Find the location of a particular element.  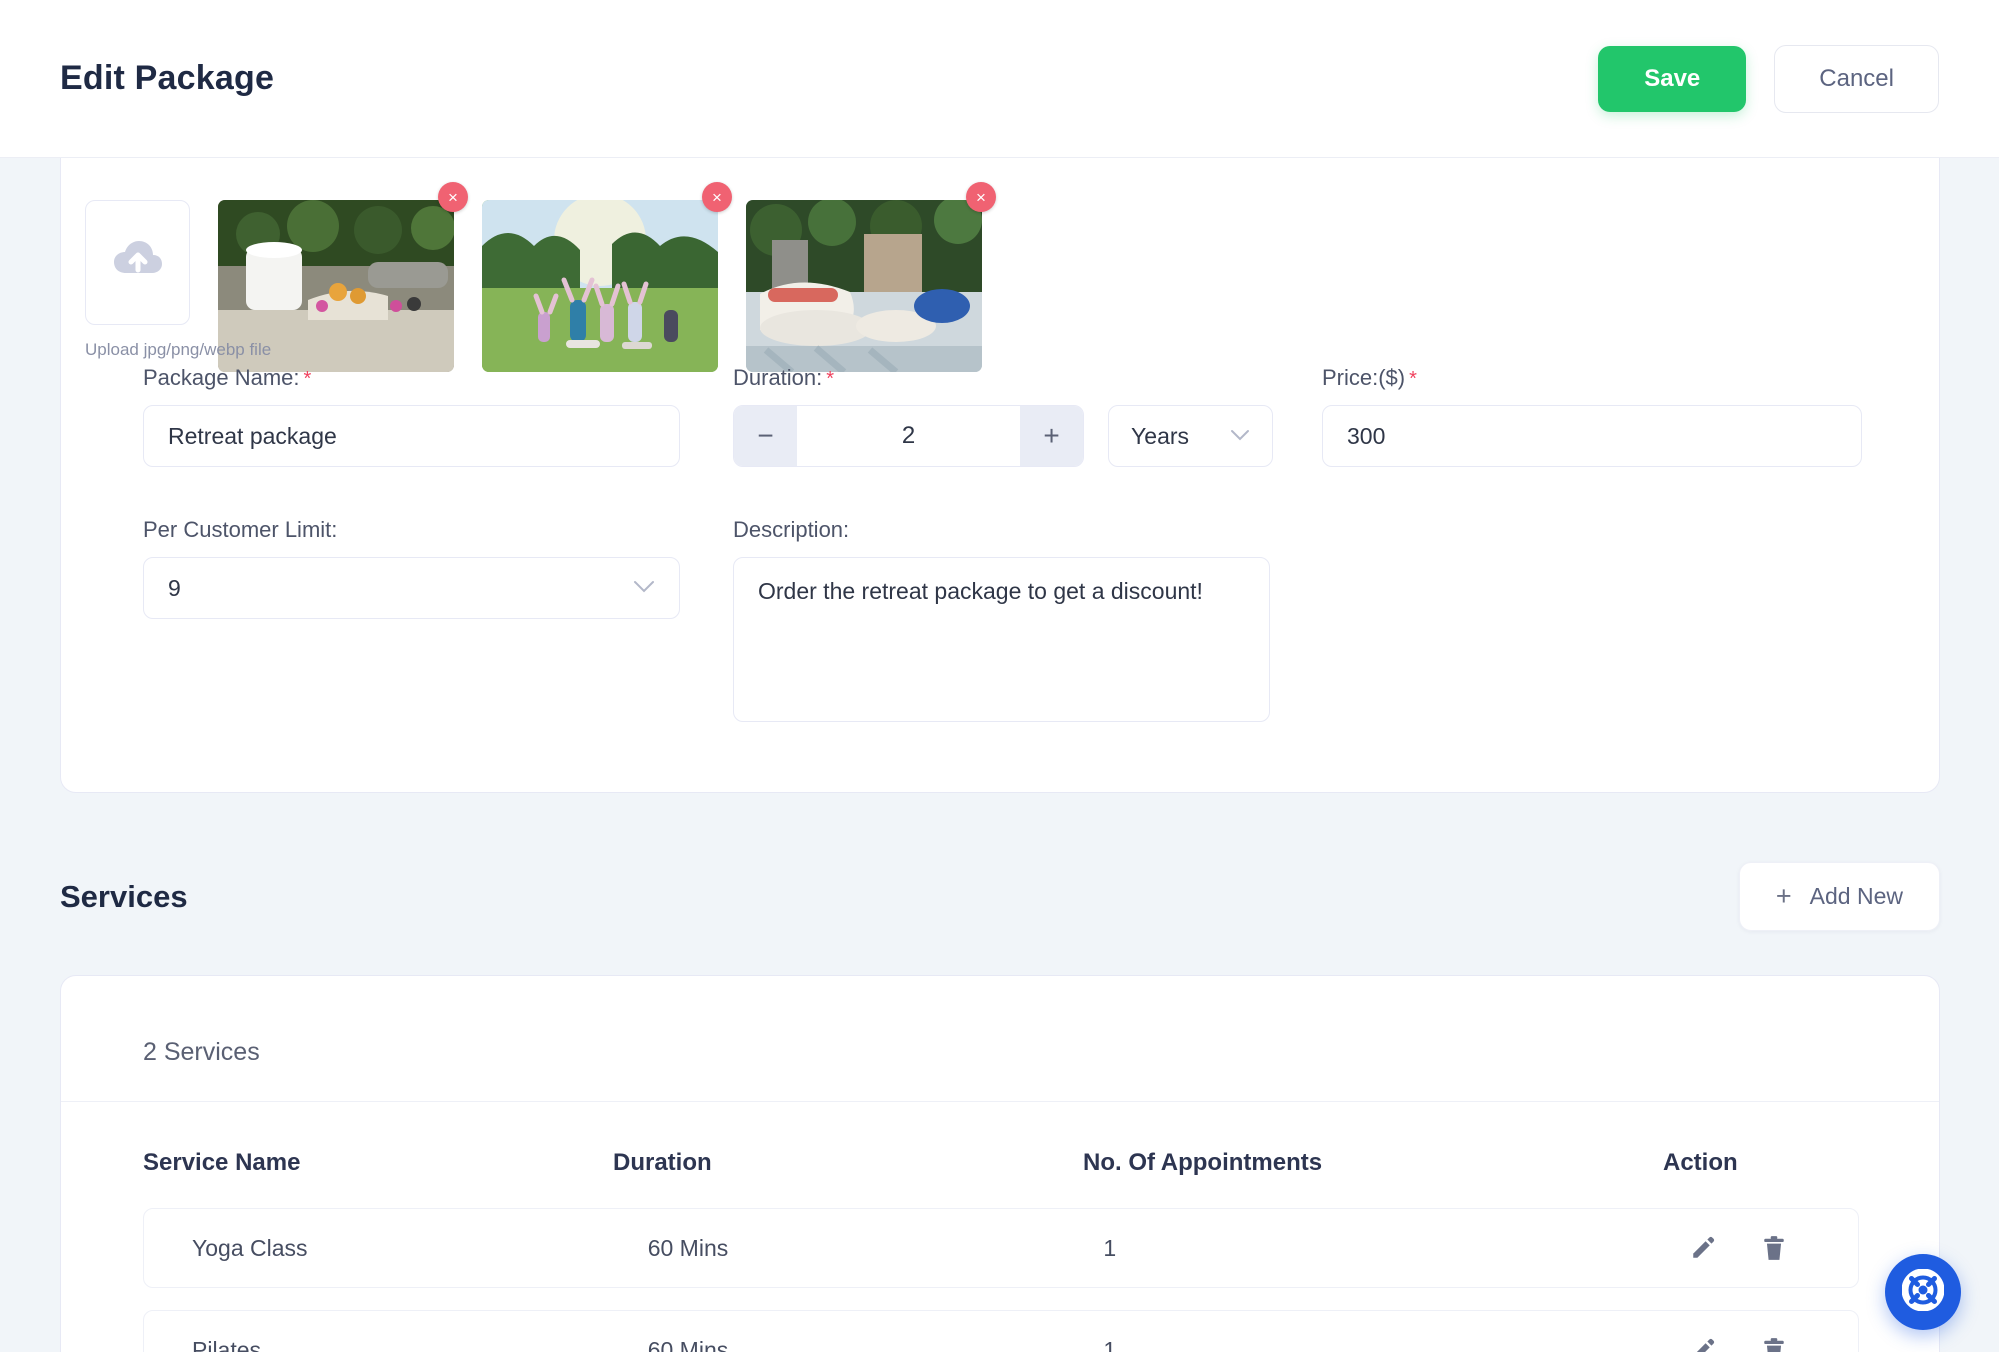

page-title: Edit Package is located at coordinates (167, 78).